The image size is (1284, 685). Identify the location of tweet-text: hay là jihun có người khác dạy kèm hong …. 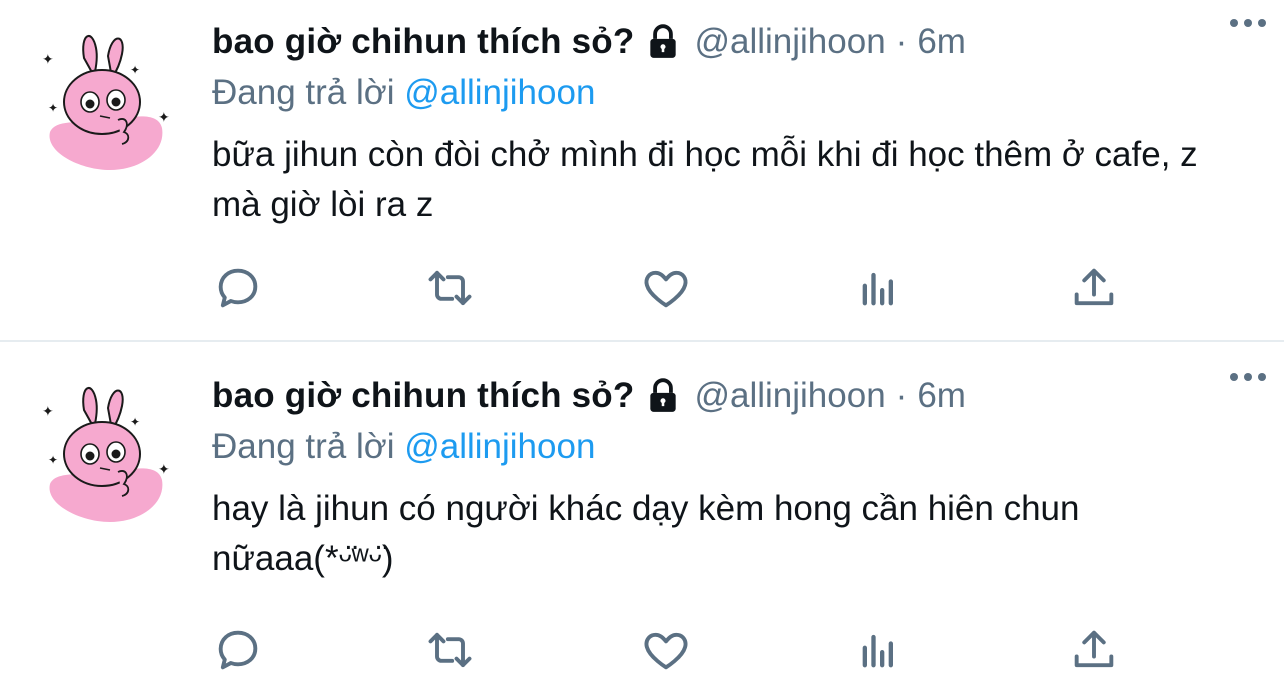
(646, 533).